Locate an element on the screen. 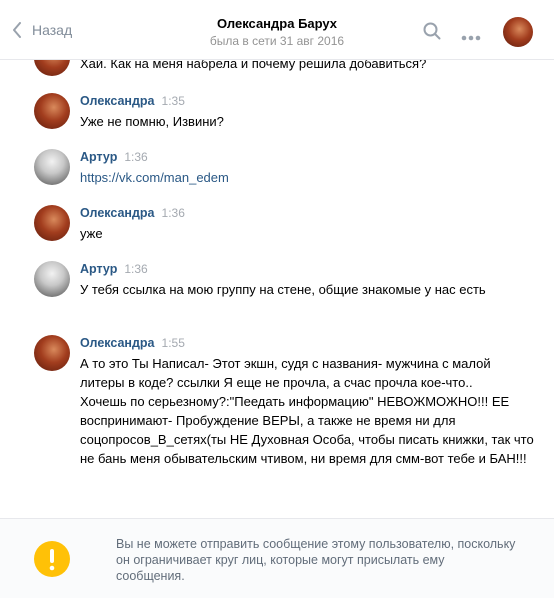  message-body: Олександра 1:36 уже is located at coordinates (307, 224).